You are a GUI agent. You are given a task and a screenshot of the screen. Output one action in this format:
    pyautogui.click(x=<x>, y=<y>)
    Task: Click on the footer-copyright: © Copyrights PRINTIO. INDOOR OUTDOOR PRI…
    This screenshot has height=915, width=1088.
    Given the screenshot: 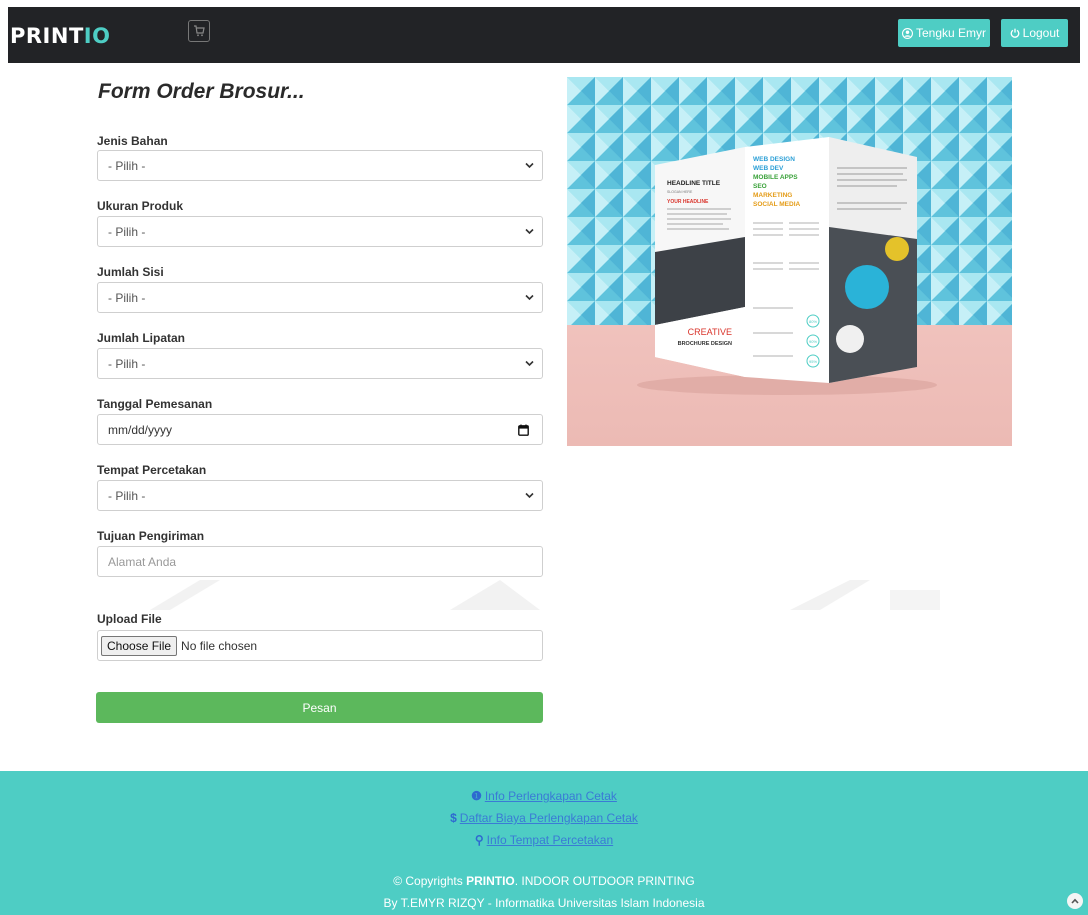 What is the action you would take?
    pyautogui.click(x=544, y=881)
    